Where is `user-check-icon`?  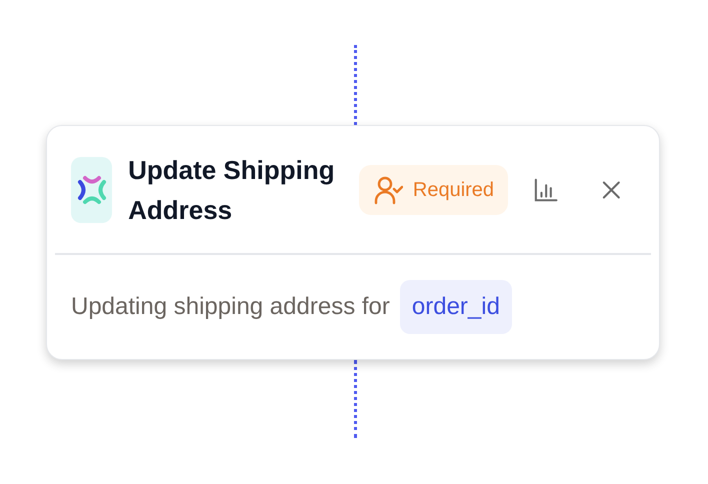 user-check-icon is located at coordinates (387, 189).